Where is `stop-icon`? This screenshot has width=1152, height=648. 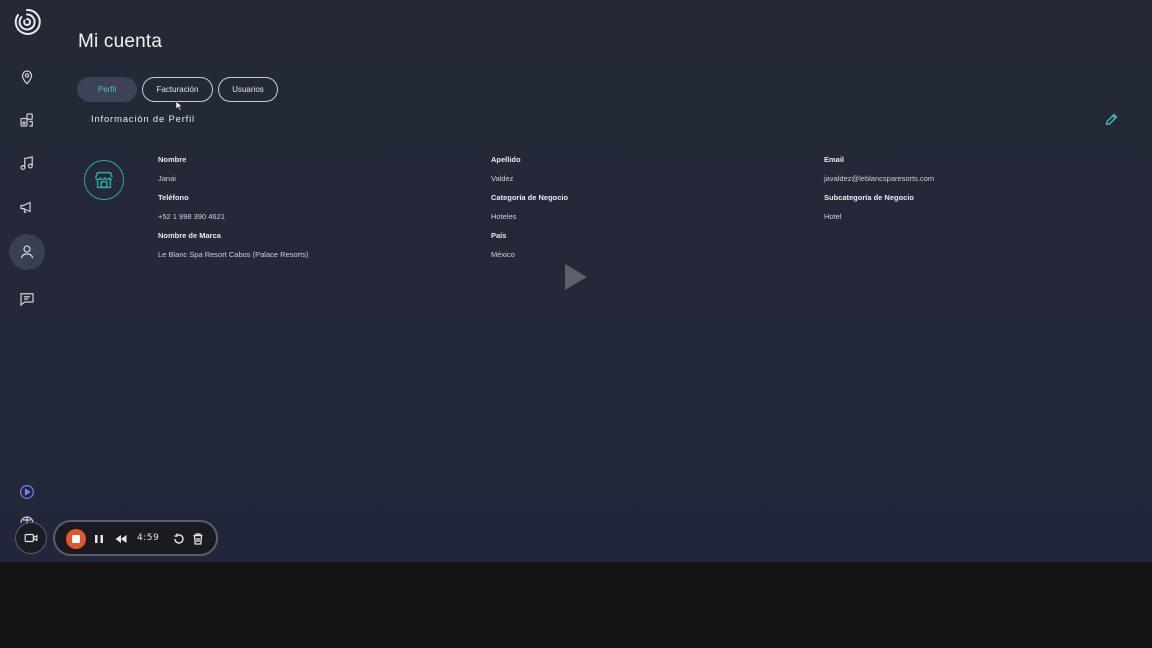 stop-icon is located at coordinates (76, 539).